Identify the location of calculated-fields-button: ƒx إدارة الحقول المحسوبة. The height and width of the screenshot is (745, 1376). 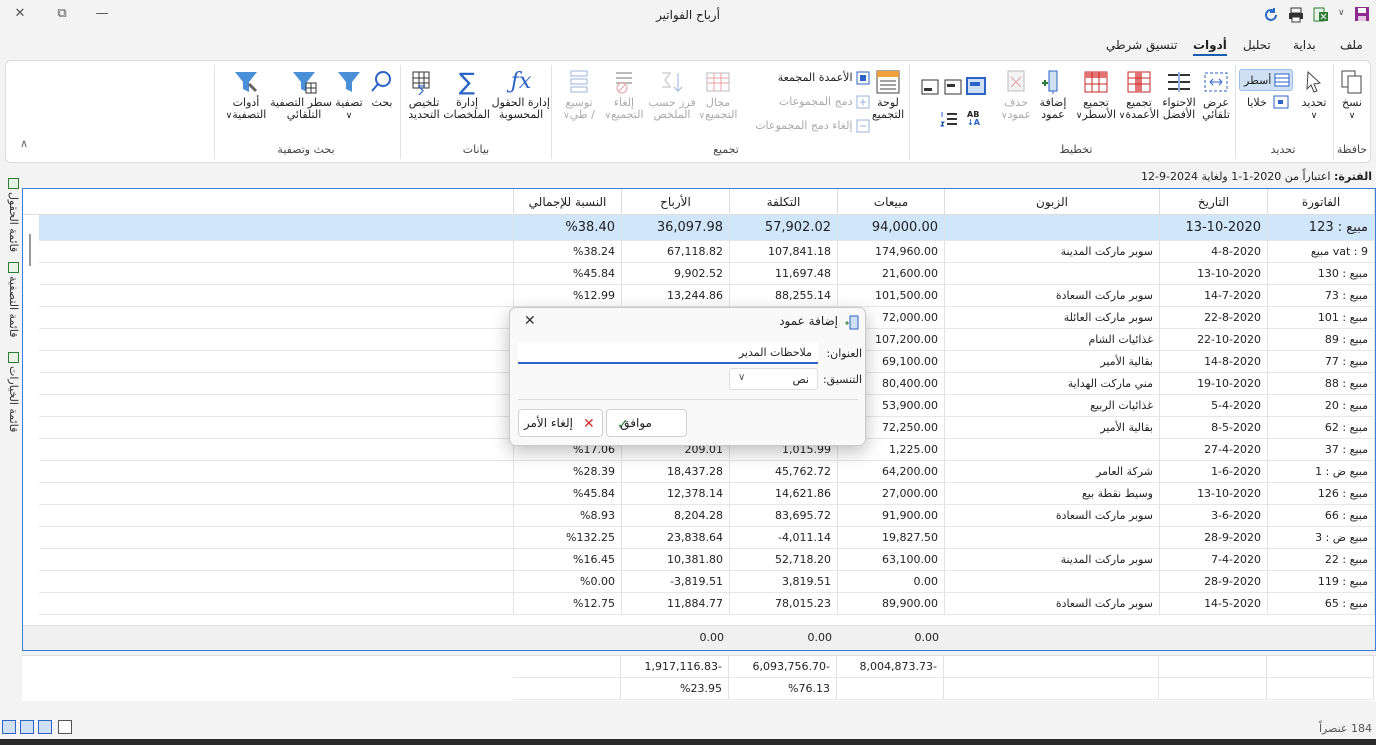
(521, 95).